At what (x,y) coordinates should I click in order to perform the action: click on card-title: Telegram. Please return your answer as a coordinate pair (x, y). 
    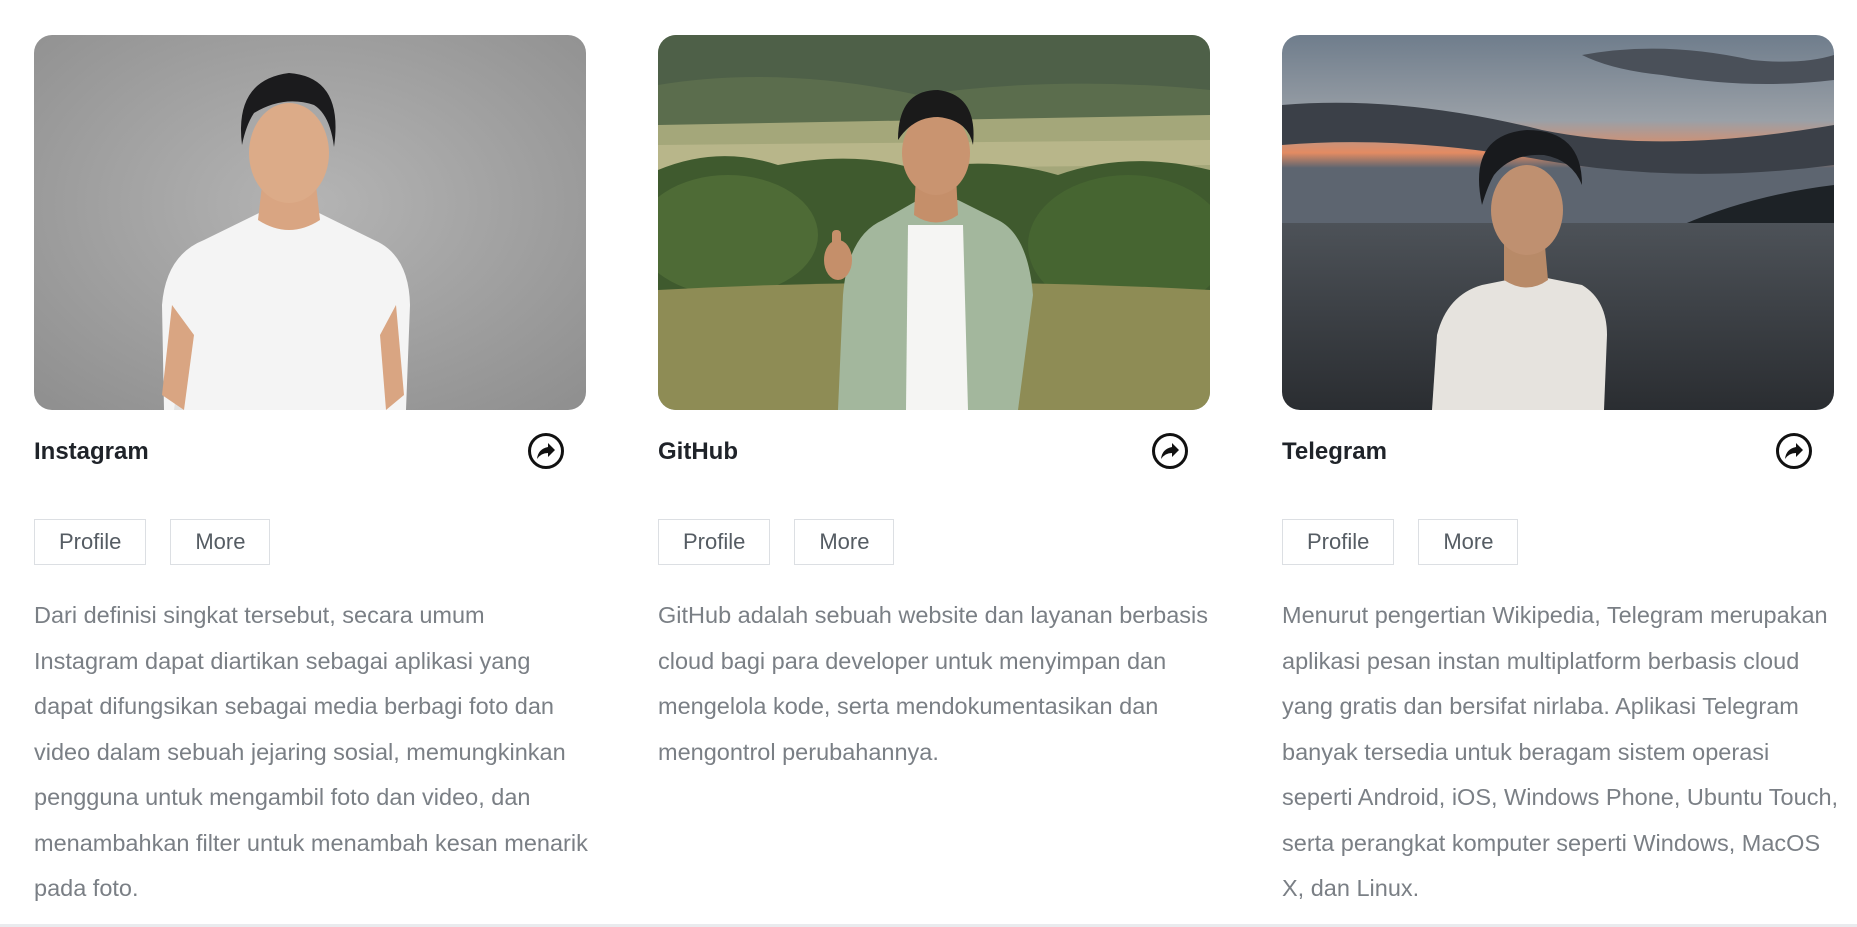
    Looking at the image, I should click on (1334, 451).